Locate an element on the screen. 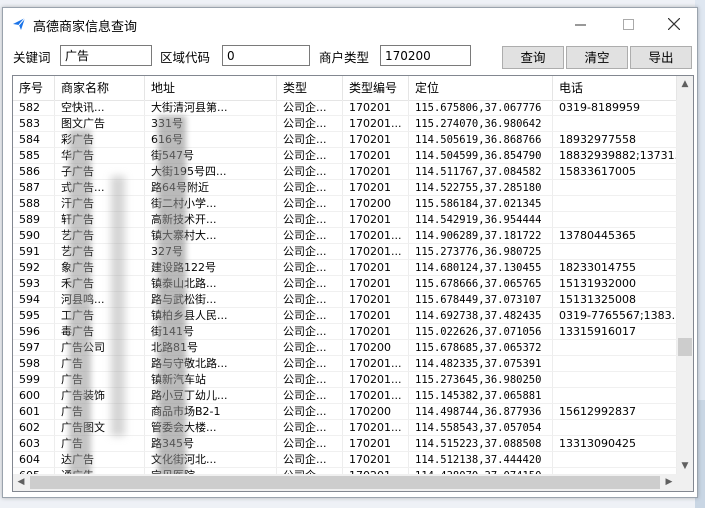 This screenshot has width=705, height=508. cell-location: 114.511767,37.084582 is located at coordinates (481, 172).